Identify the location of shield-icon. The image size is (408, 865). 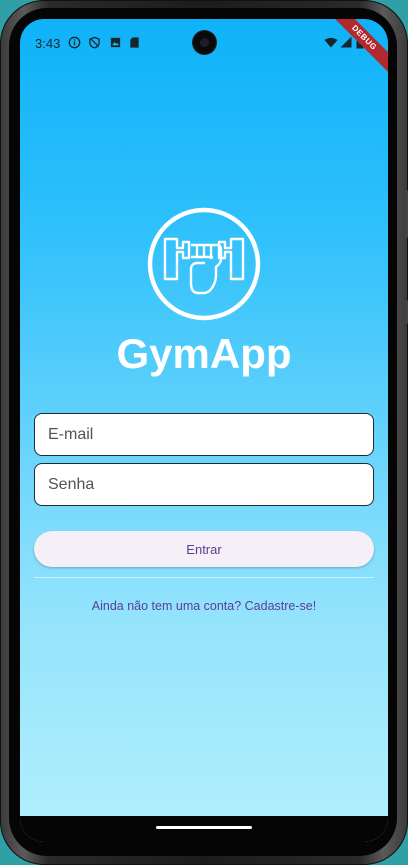
(94, 42).